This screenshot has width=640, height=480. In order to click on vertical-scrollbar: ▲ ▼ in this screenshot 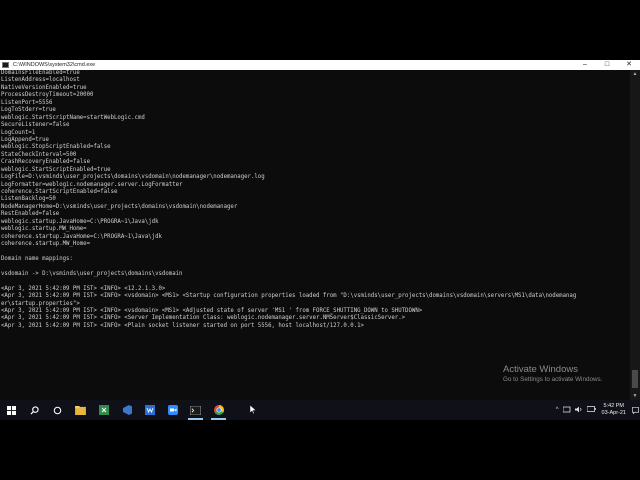, I will do `click(635, 235)`.